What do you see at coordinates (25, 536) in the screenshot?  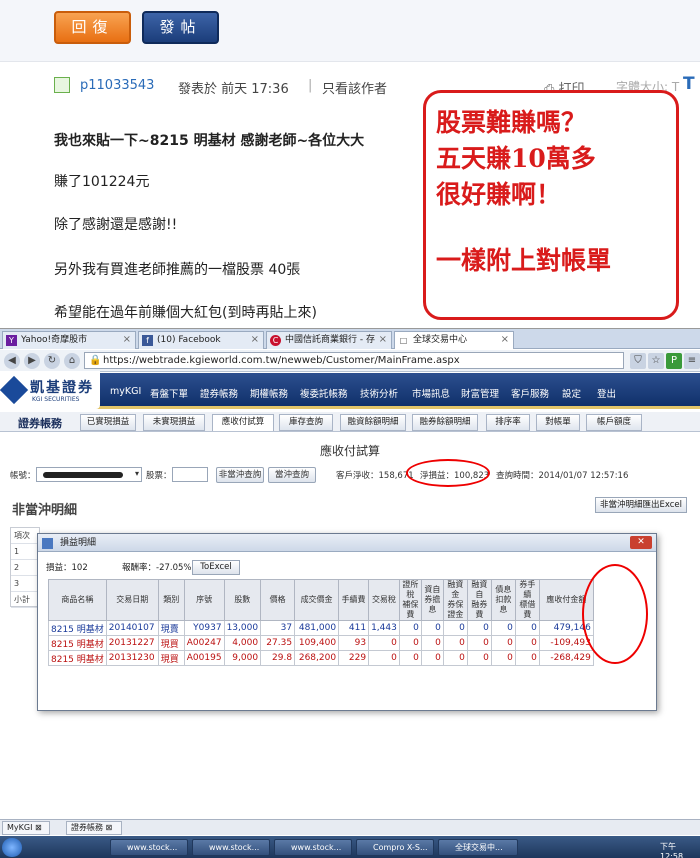 I see `table-cell: 項次` at bounding box center [25, 536].